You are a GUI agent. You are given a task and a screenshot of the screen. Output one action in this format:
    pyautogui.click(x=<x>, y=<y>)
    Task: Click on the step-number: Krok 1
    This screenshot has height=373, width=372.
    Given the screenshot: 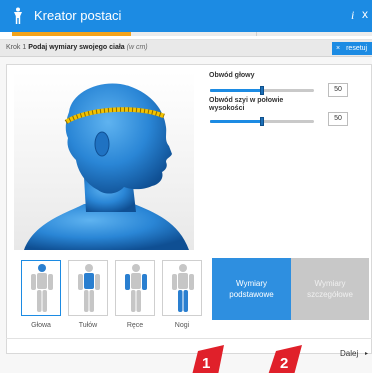 What is the action you would take?
    pyautogui.click(x=16, y=47)
    